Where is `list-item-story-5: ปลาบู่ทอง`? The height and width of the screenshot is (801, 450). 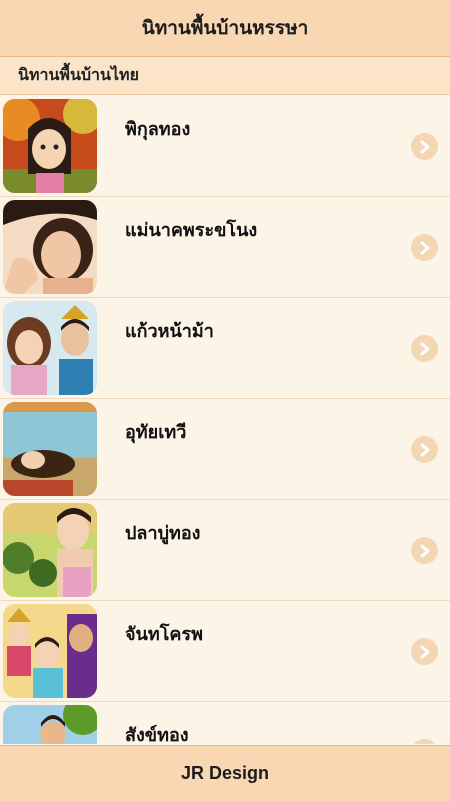 list-item-story-5: ปลาบู่ทอง is located at coordinates (225, 550).